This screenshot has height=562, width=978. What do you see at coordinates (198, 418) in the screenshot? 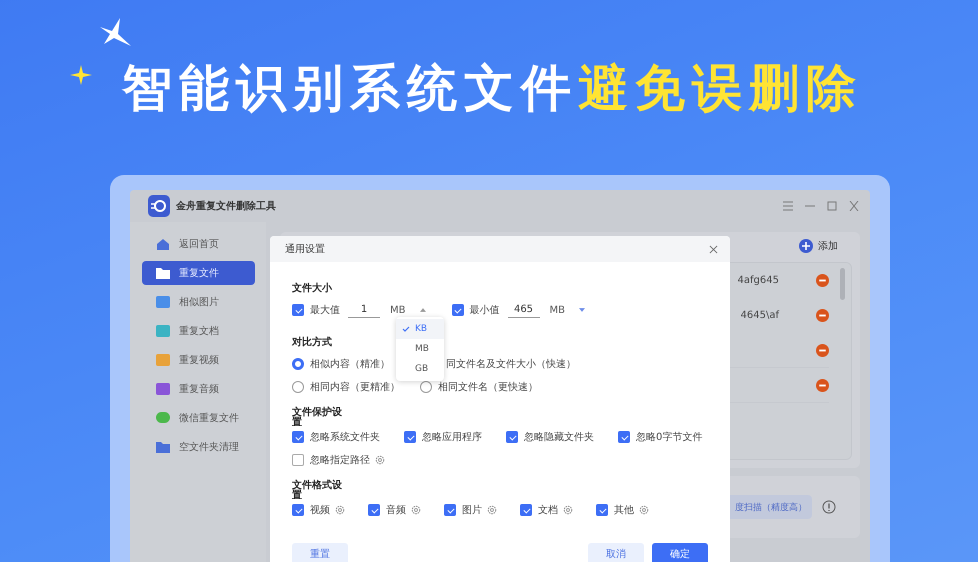
I see `sidebar-item: 微信重复文件` at bounding box center [198, 418].